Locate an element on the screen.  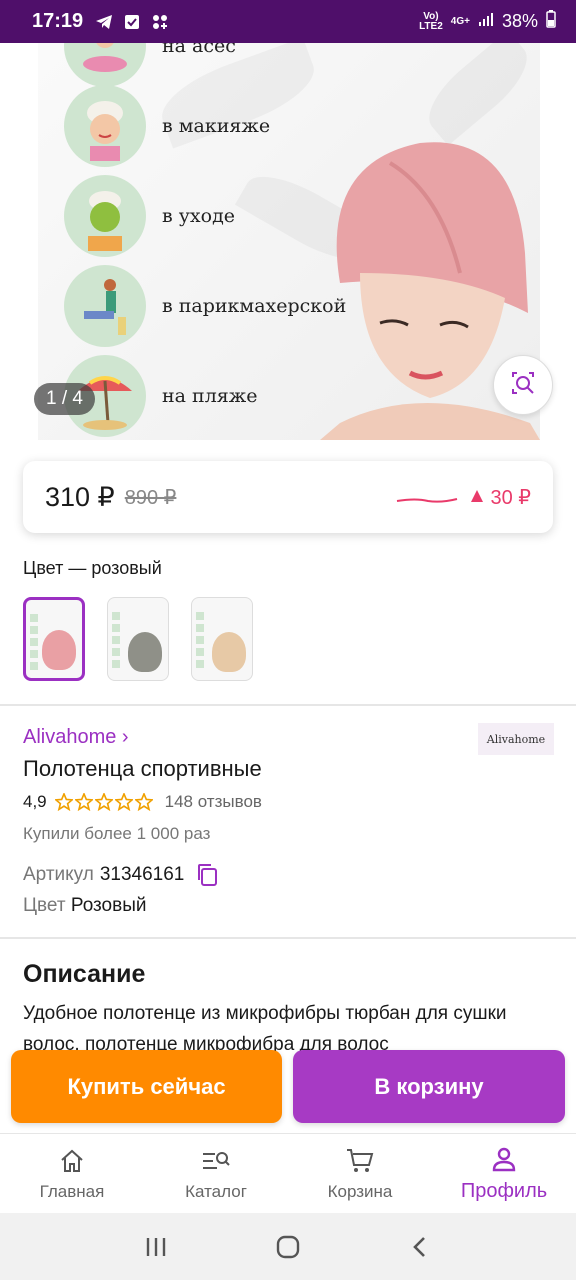
tasks-icon is located at coordinates (132, 22).